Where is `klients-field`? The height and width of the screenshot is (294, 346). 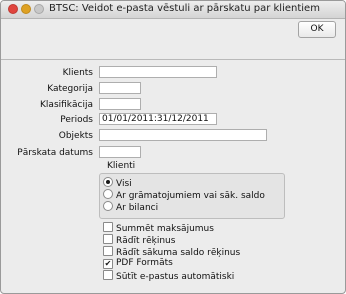 klients-field is located at coordinates (158, 72).